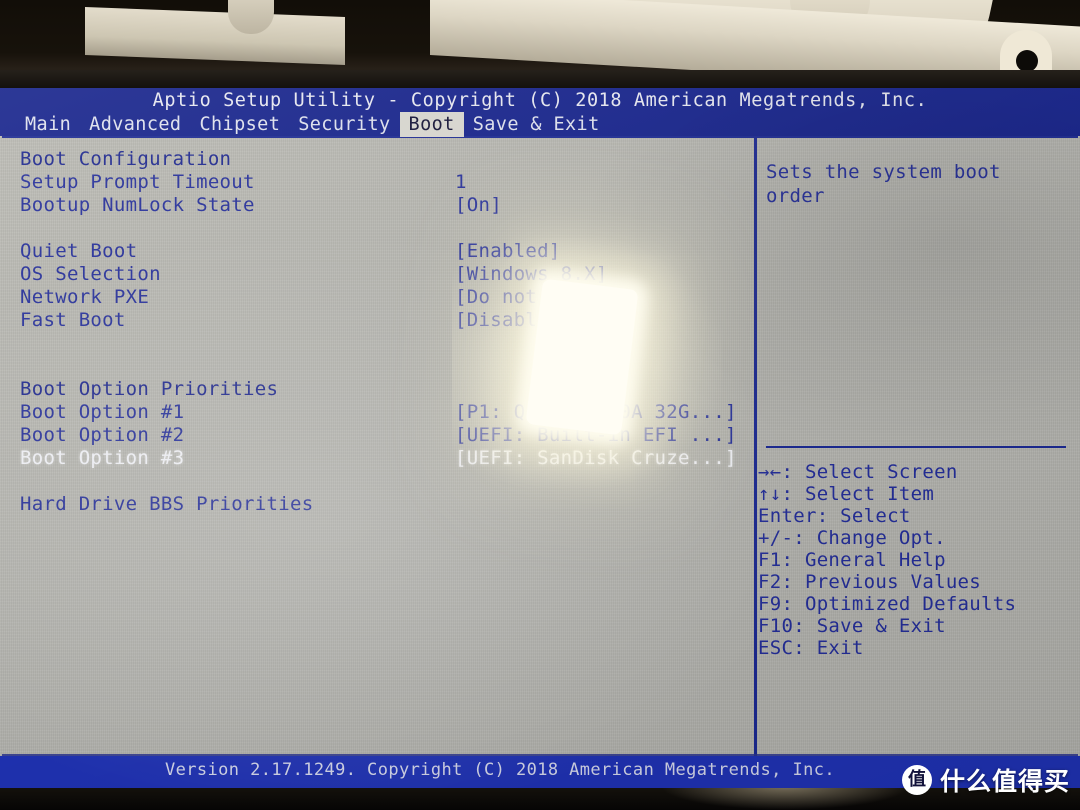 The width and height of the screenshot is (1080, 810). Describe the element at coordinates (600, 274) in the screenshot. I see `setting-value-os-selection: [Windows 8.X]` at that location.